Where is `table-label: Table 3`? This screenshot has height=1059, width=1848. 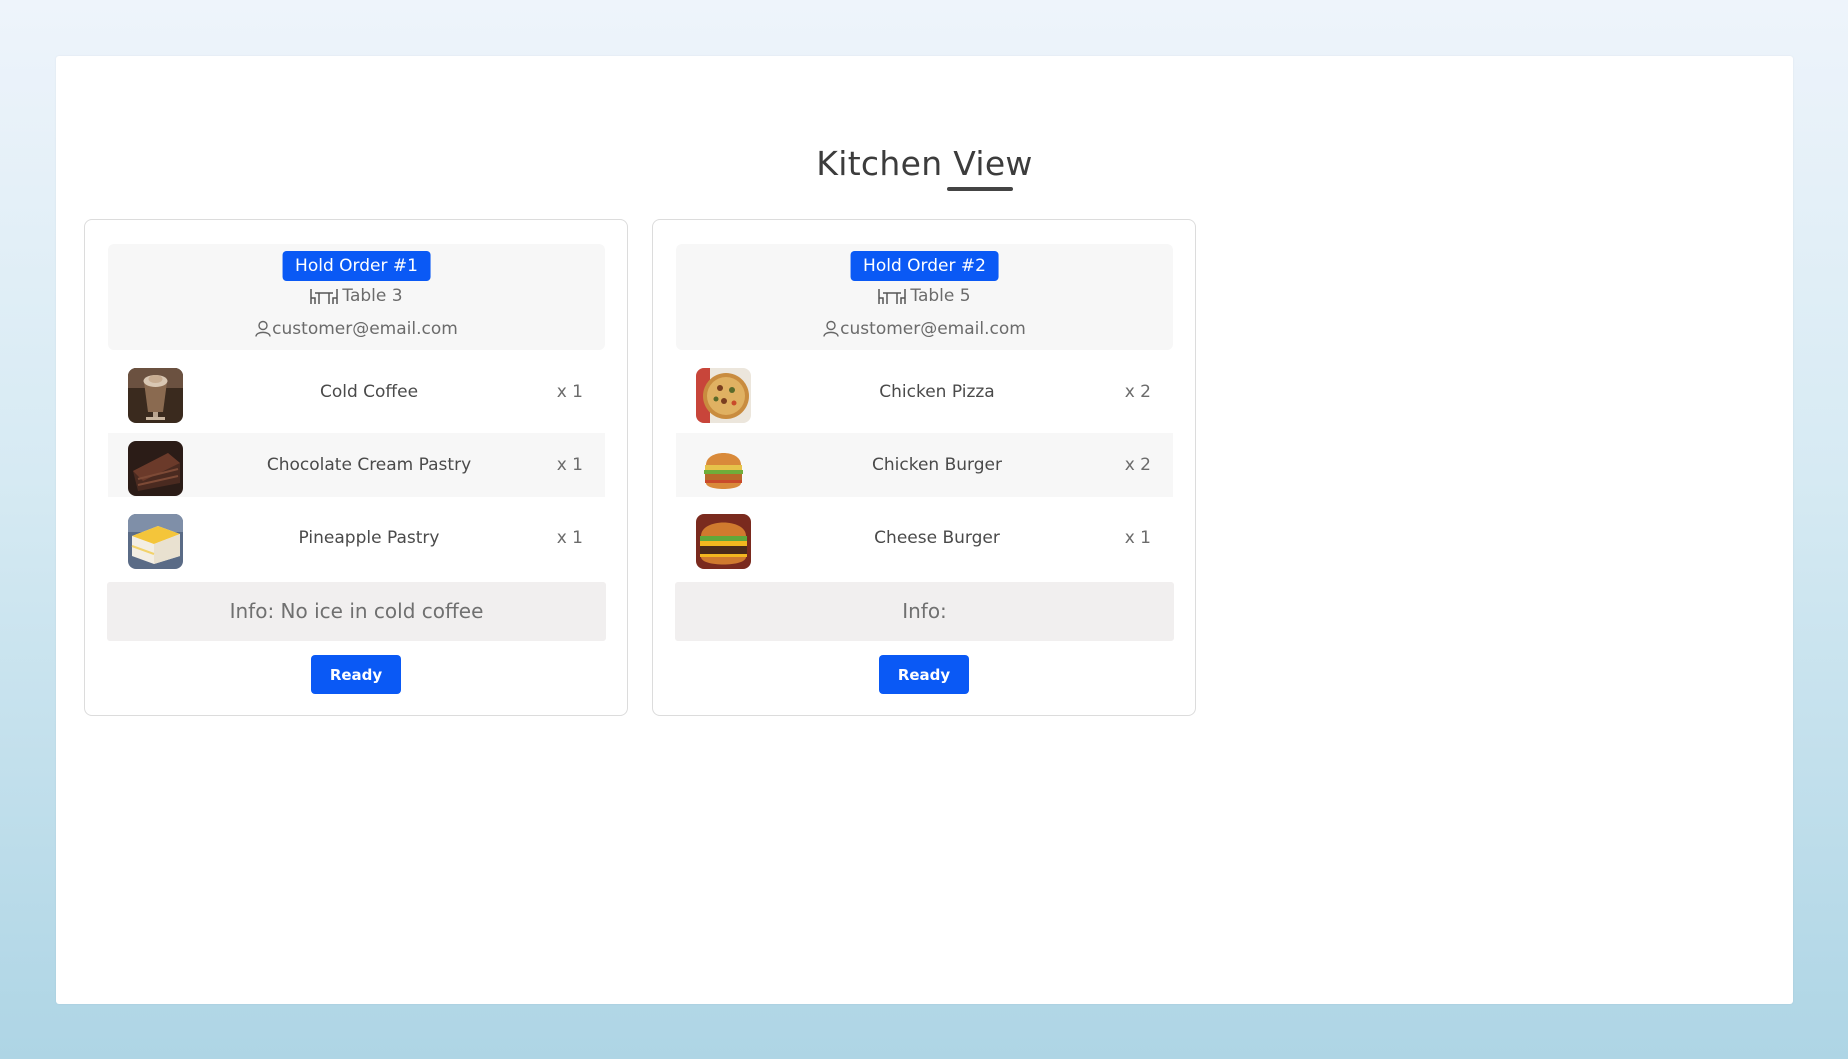 table-label: Table 3 is located at coordinates (372, 296).